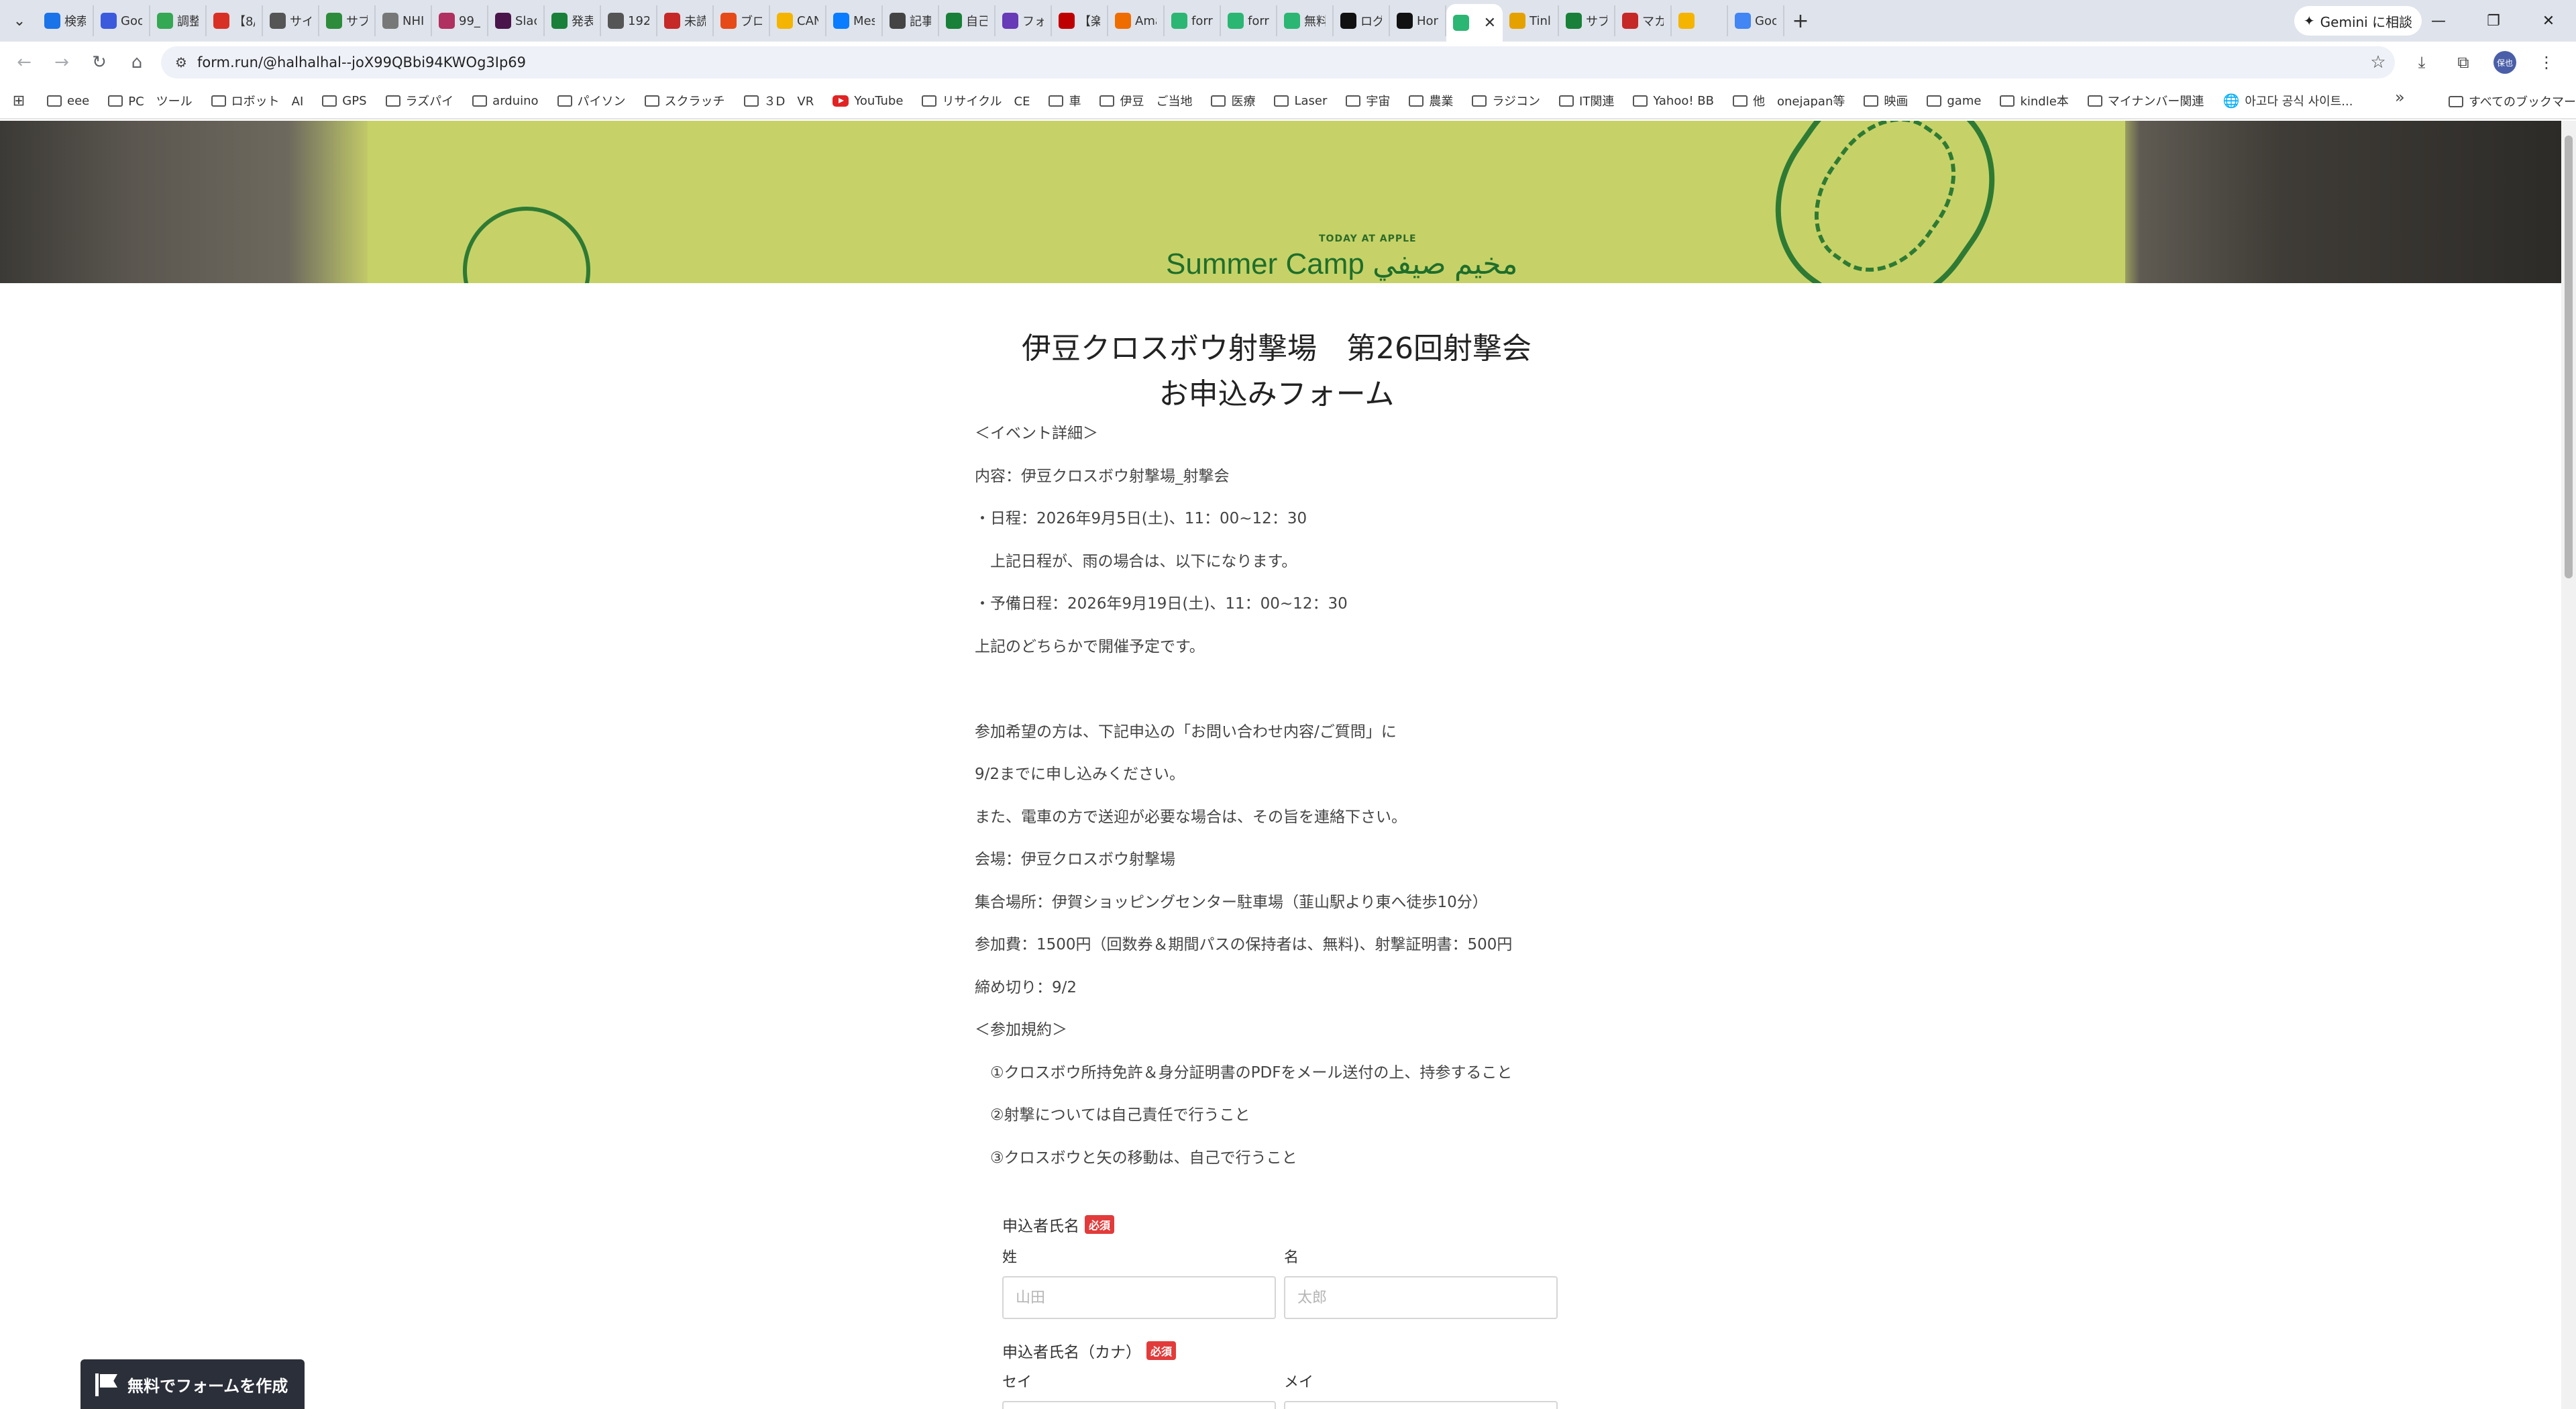  What do you see at coordinates (1136, 561) in the screenshot?
I see `description-line: 上記日程が、雨の場合は、以下になります。` at bounding box center [1136, 561].